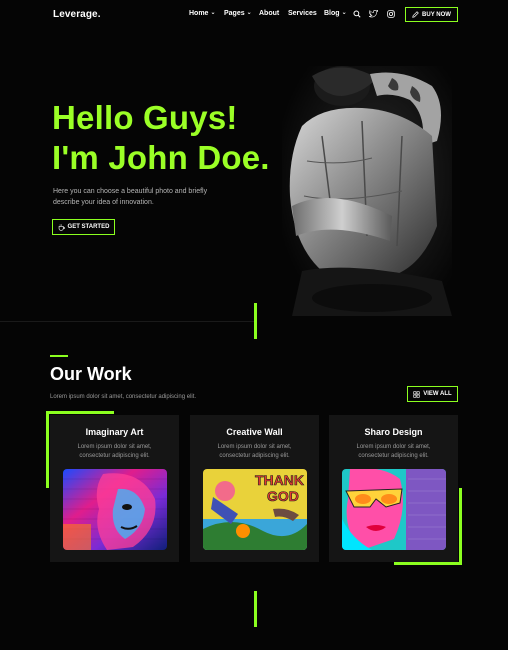 The image size is (508, 650). Describe the element at coordinates (199, 13) in the screenshot. I see `nav-home-label: Home` at that location.